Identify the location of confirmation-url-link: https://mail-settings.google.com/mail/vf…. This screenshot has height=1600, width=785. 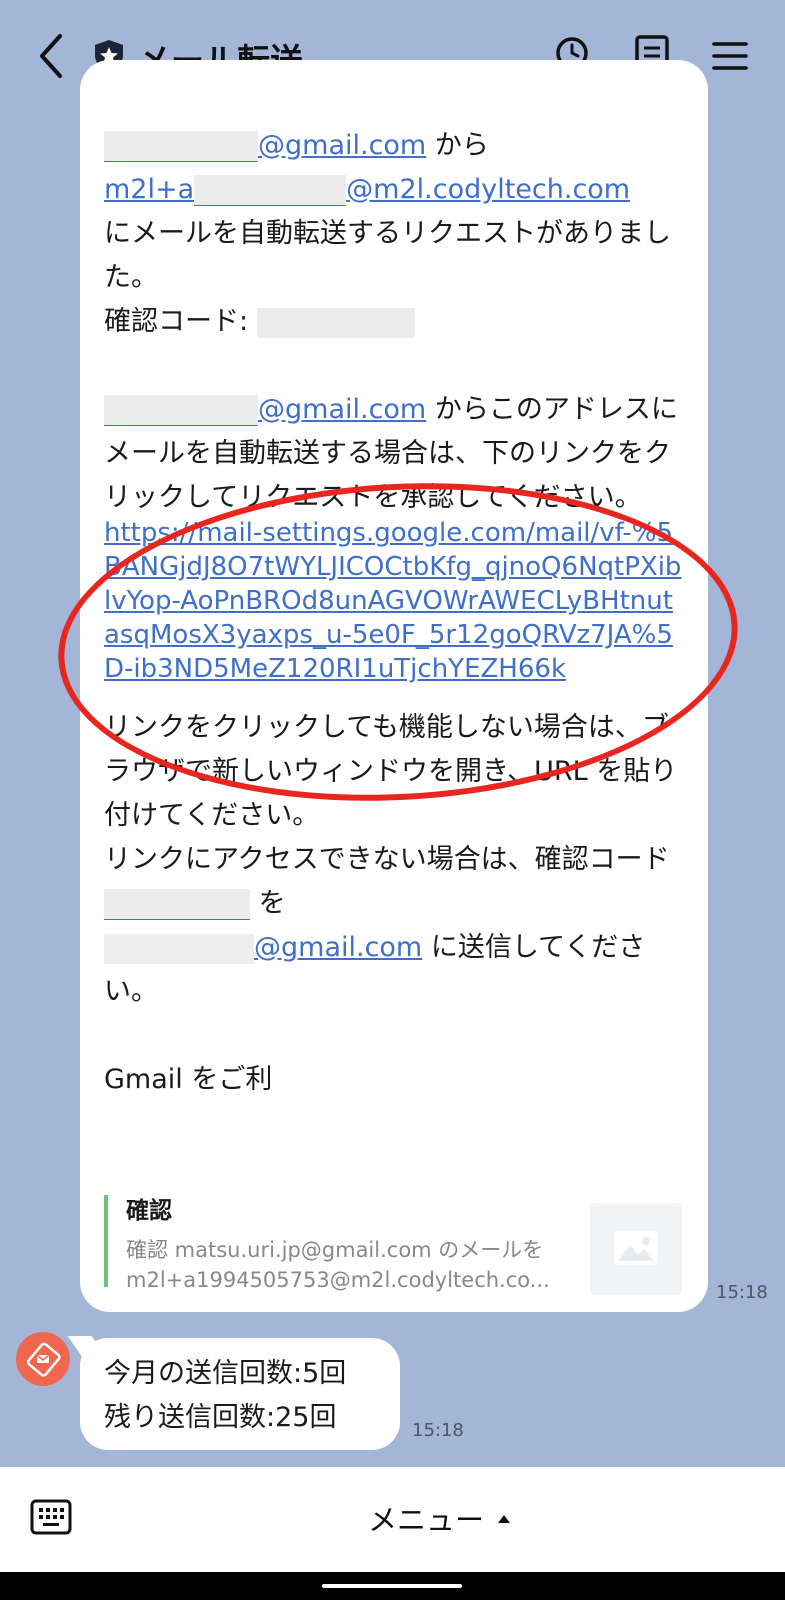
(394, 601).